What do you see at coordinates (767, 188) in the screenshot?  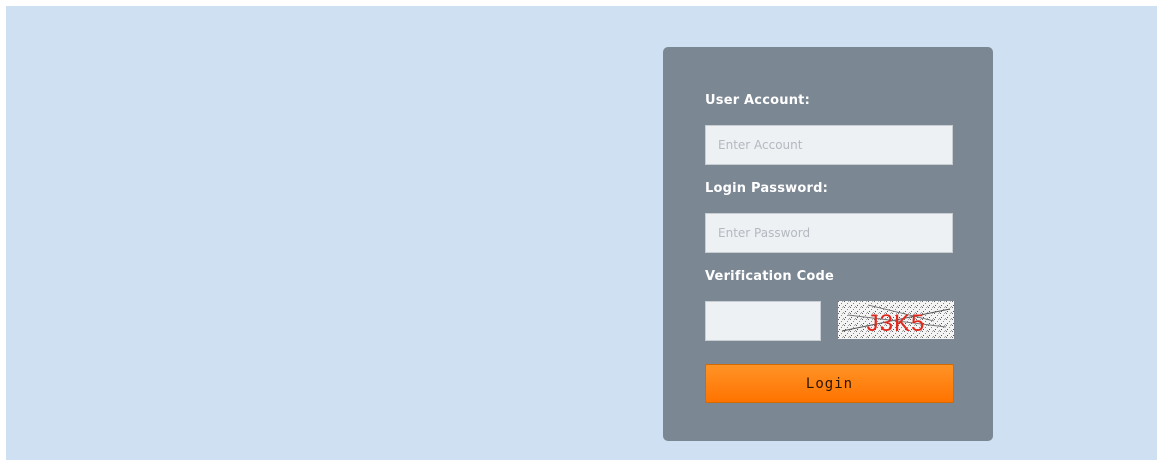 I see `password-label: Login Password:` at bounding box center [767, 188].